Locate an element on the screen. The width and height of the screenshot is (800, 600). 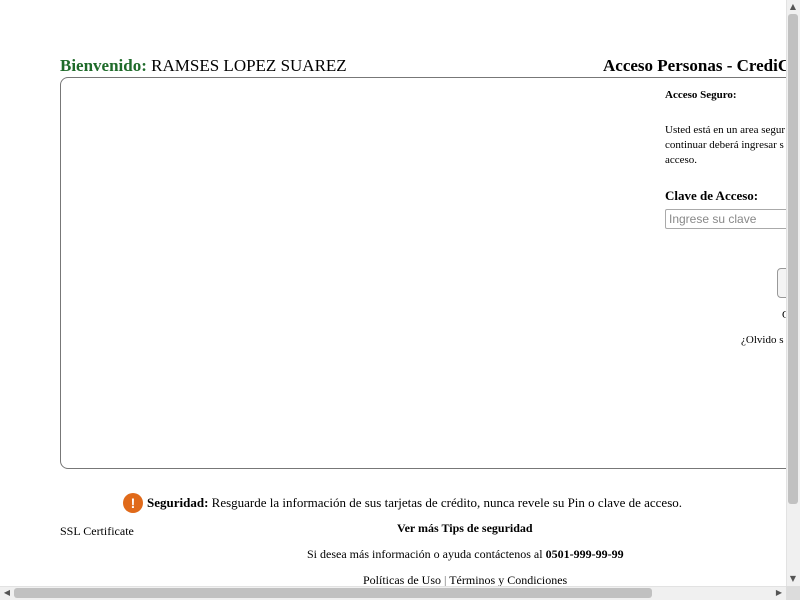
scrollbar-corner is located at coordinates (793, 593).